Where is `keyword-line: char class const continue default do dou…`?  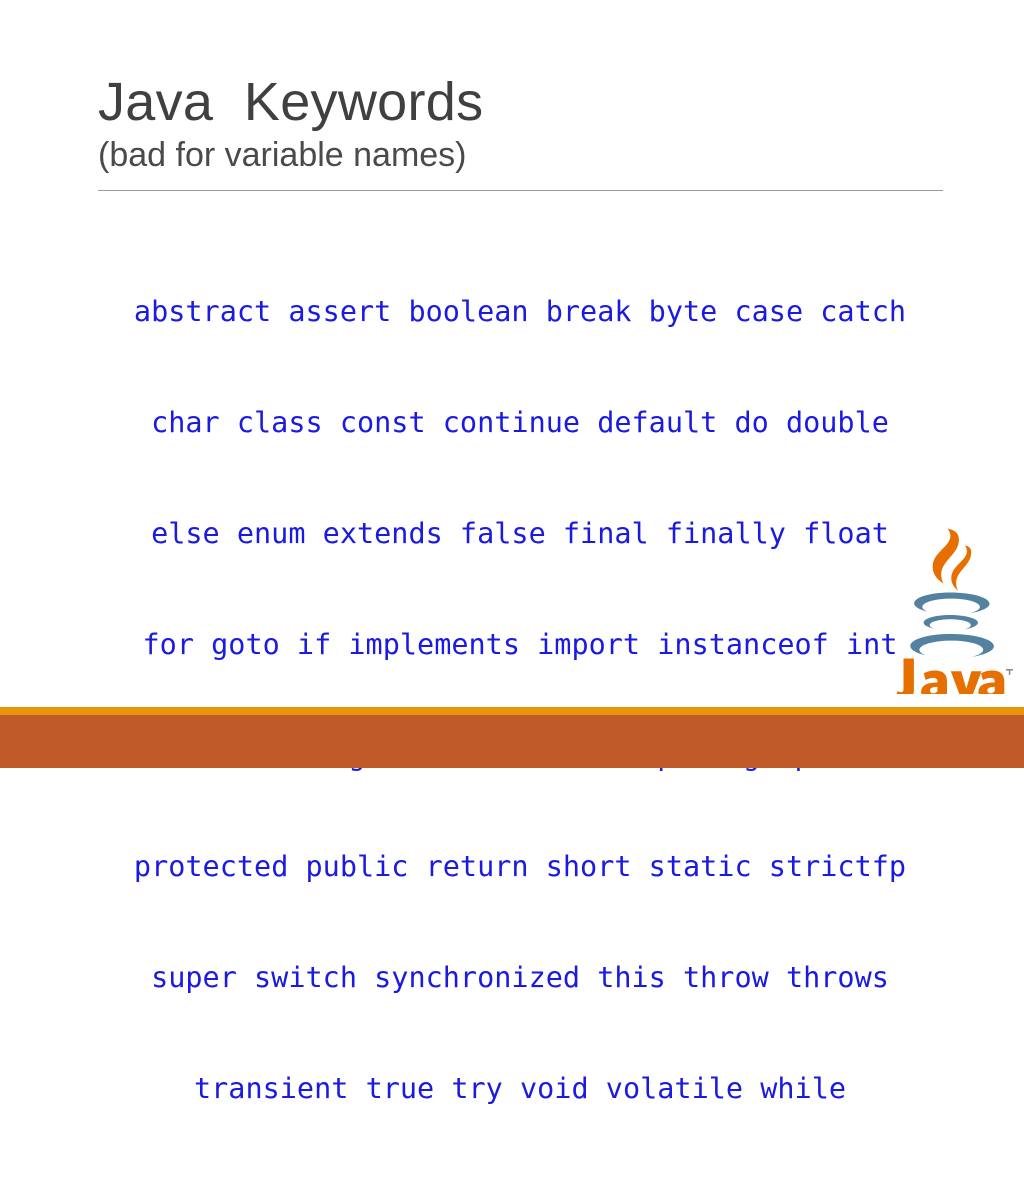 keyword-line: char class const continue default do dou… is located at coordinates (520, 422).